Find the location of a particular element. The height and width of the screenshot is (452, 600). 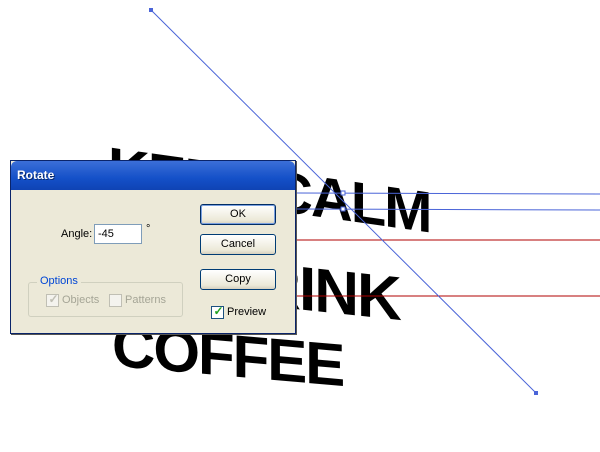

degree-symbol: ° is located at coordinates (148, 229).